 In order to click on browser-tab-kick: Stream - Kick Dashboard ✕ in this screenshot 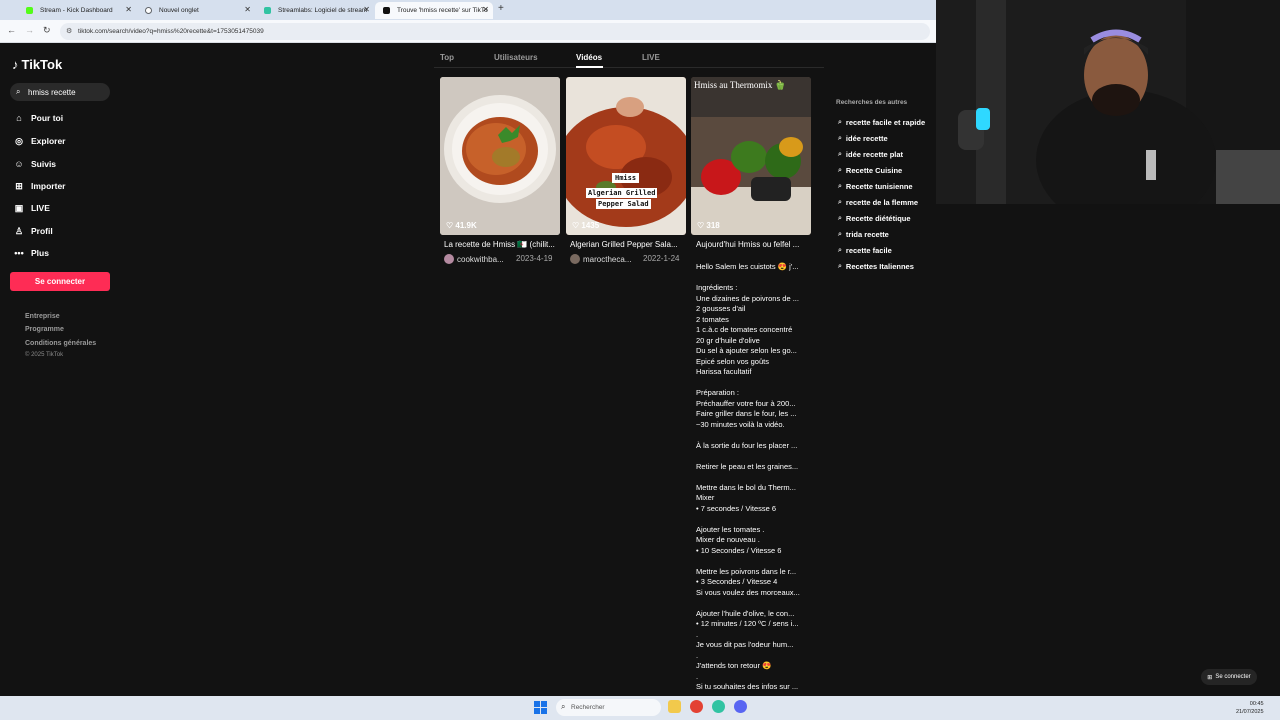, I will do `click(77, 10)`.